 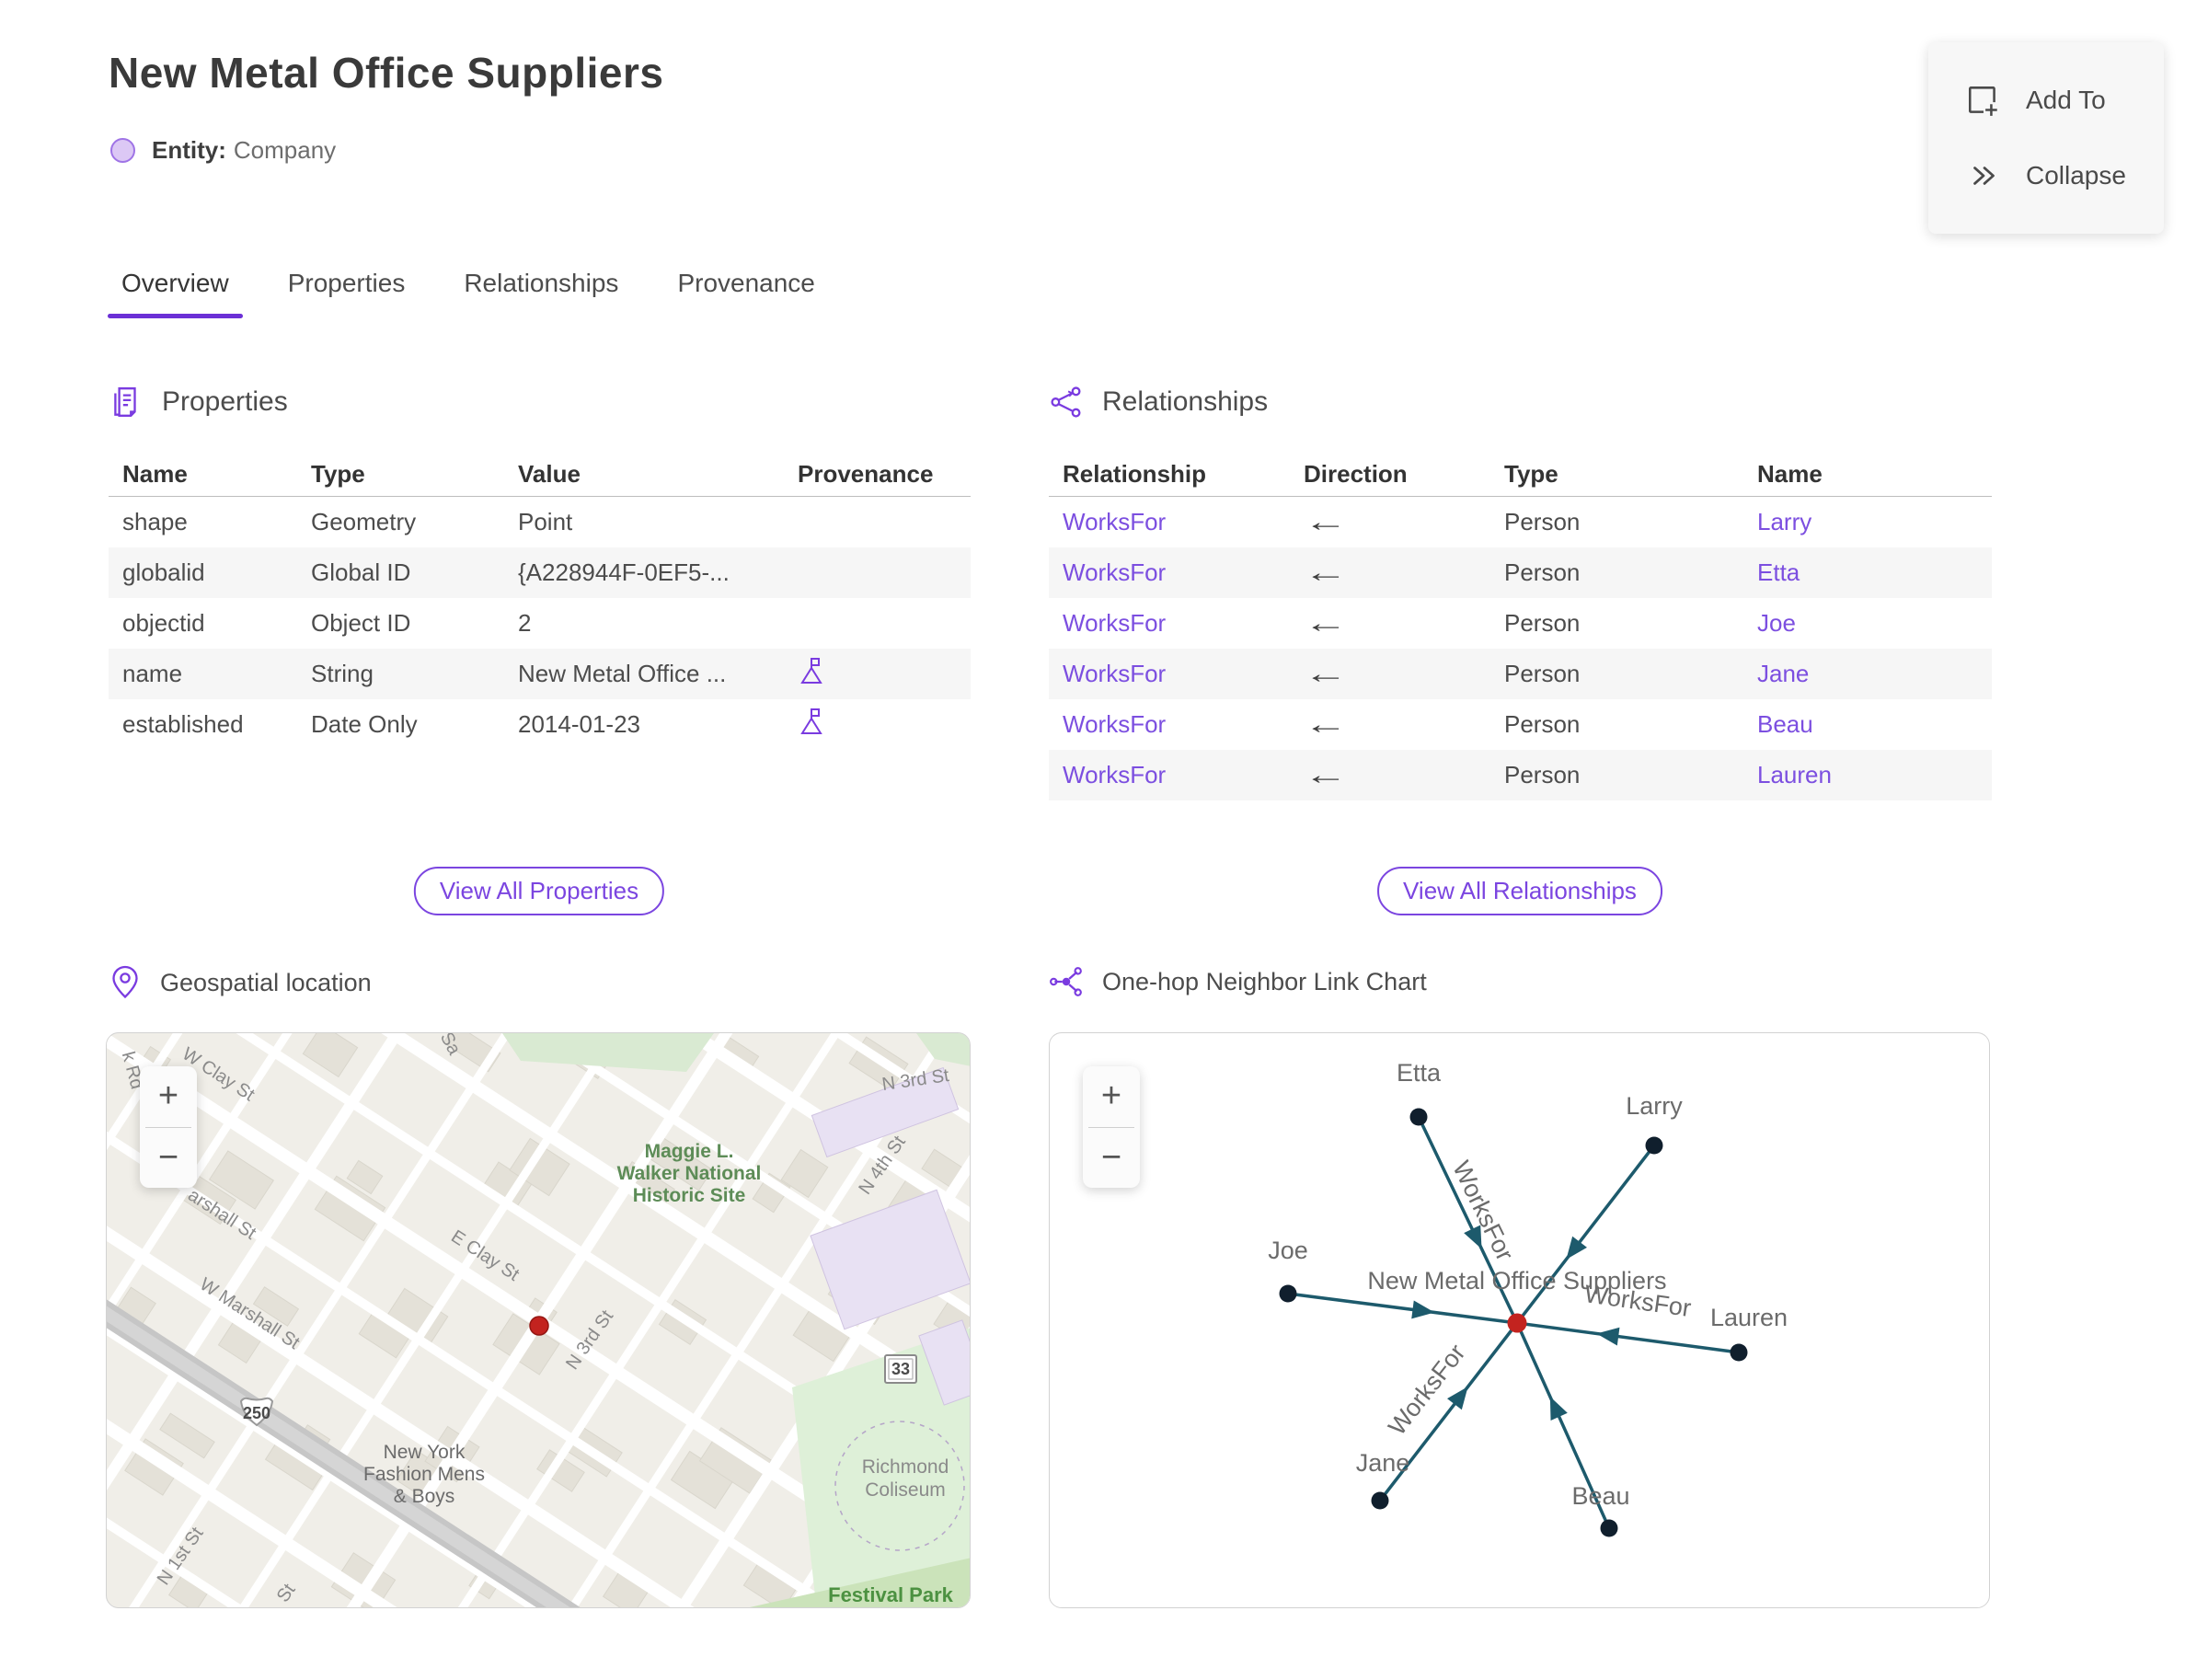 I want to click on relationship-name-link: Beau, so click(x=1785, y=724).